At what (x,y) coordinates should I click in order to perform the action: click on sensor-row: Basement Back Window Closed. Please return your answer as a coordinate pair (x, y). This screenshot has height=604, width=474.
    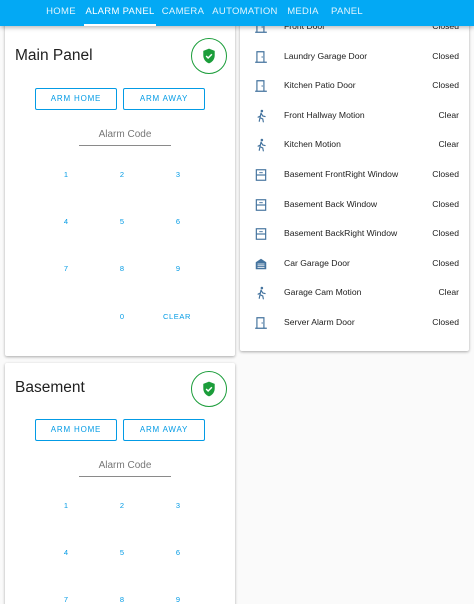
    Looking at the image, I should click on (354, 206).